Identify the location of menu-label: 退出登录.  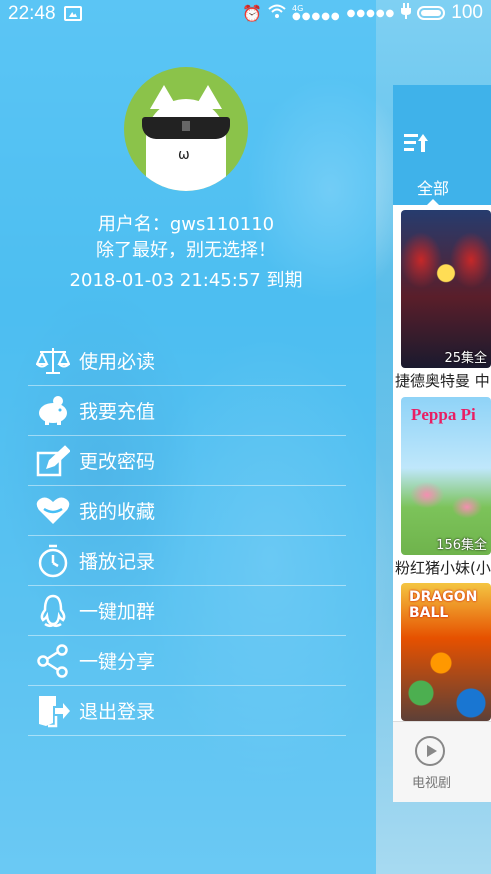
(117, 712).